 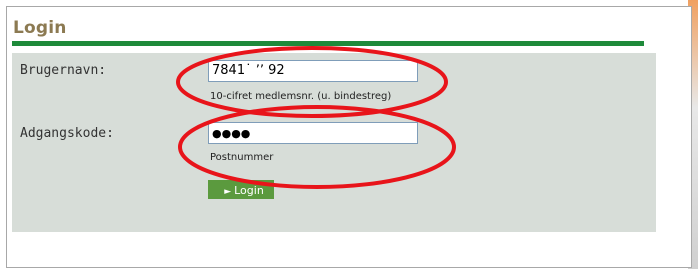 I want to click on username-field: 7841˙ ʼʼ 92, so click(x=313, y=71).